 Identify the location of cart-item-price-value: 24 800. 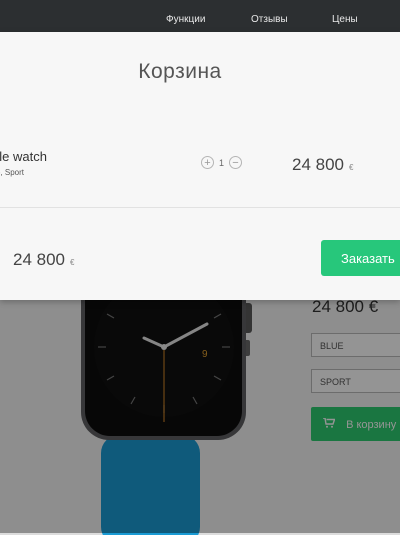
(318, 164).